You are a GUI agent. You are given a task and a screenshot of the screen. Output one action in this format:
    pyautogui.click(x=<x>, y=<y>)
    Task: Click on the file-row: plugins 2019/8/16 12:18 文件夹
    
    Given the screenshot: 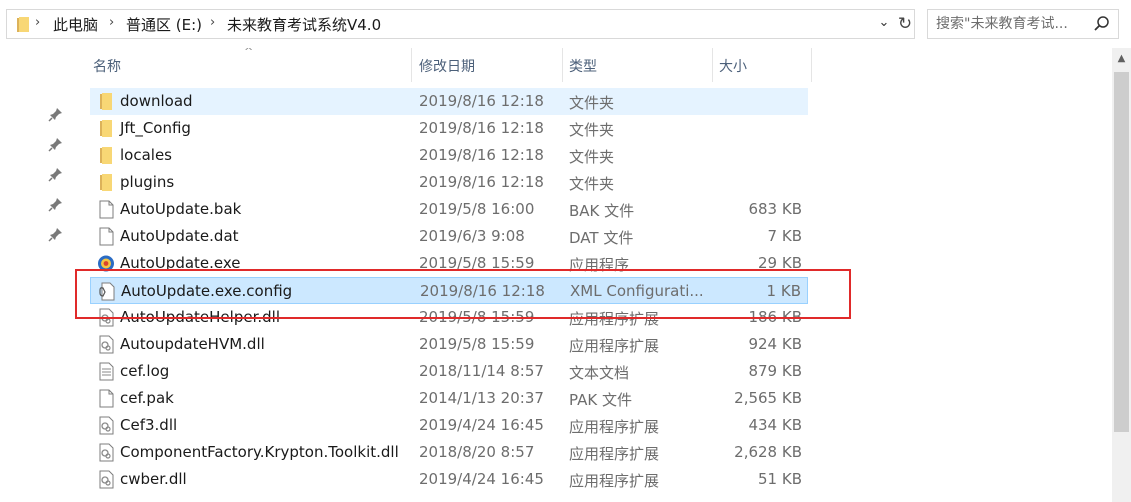 What is the action you would take?
    pyautogui.click(x=449, y=182)
    